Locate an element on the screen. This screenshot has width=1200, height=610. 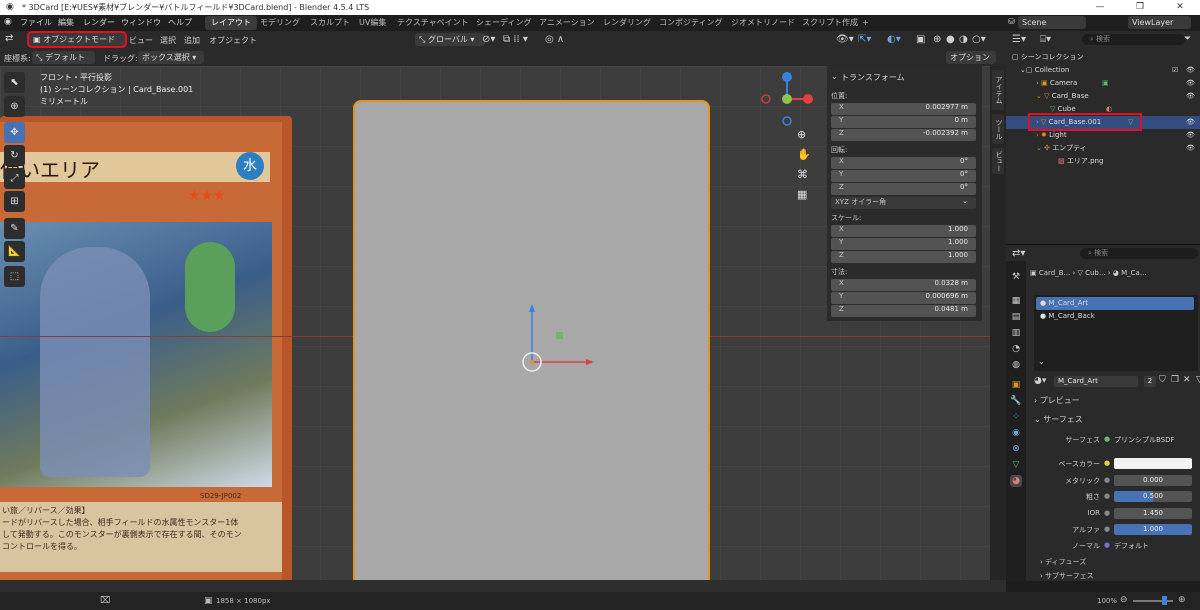
physics-tab-icon: ◉ is located at coordinates (1016, 433).